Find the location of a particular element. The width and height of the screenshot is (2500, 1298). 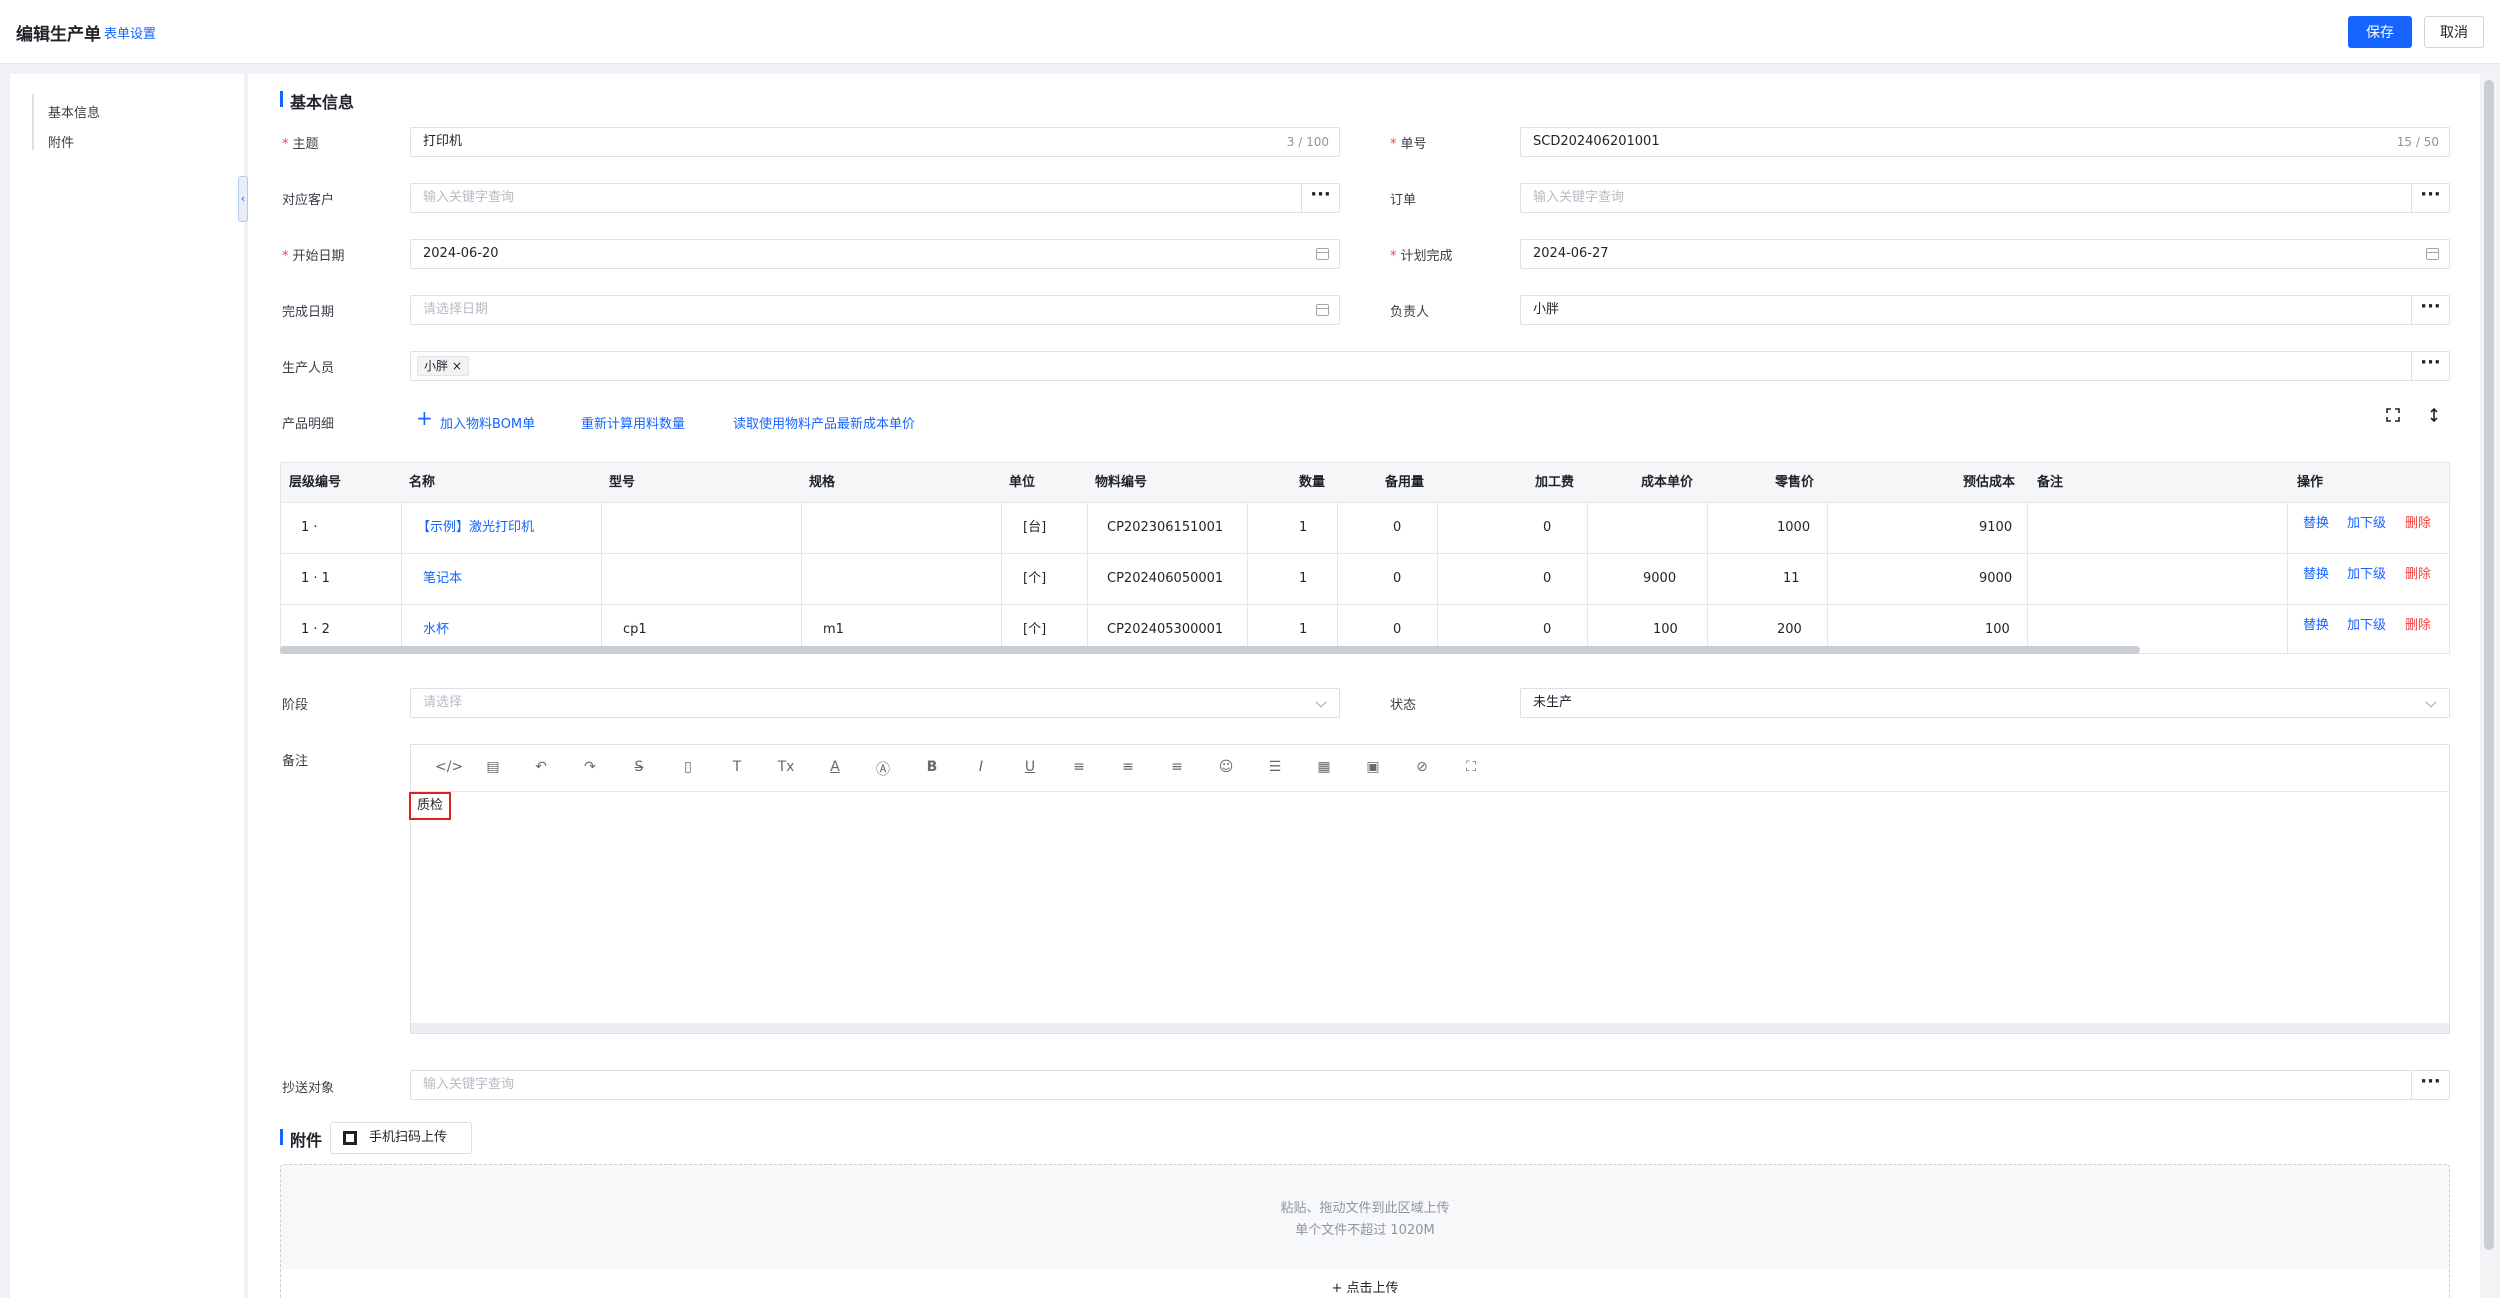

emoji-icon: ☺ is located at coordinates (1226, 767).